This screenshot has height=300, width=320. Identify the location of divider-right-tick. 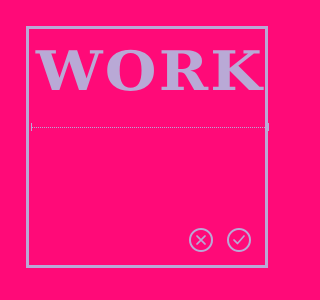
(268, 127).